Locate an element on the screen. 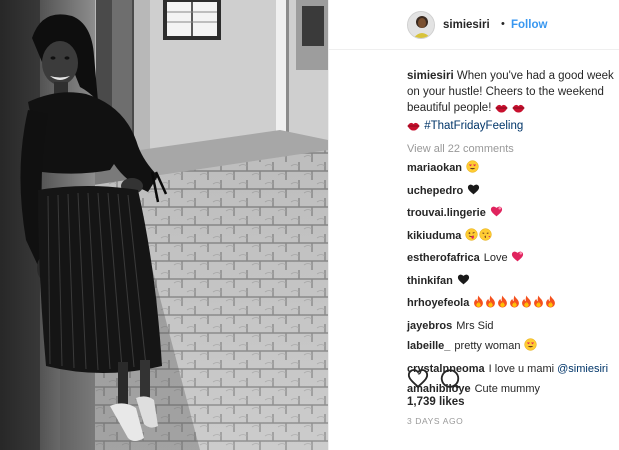 Image resolution: width=619 pixels, height=450 pixels. avatar-image is located at coordinates (421, 25).